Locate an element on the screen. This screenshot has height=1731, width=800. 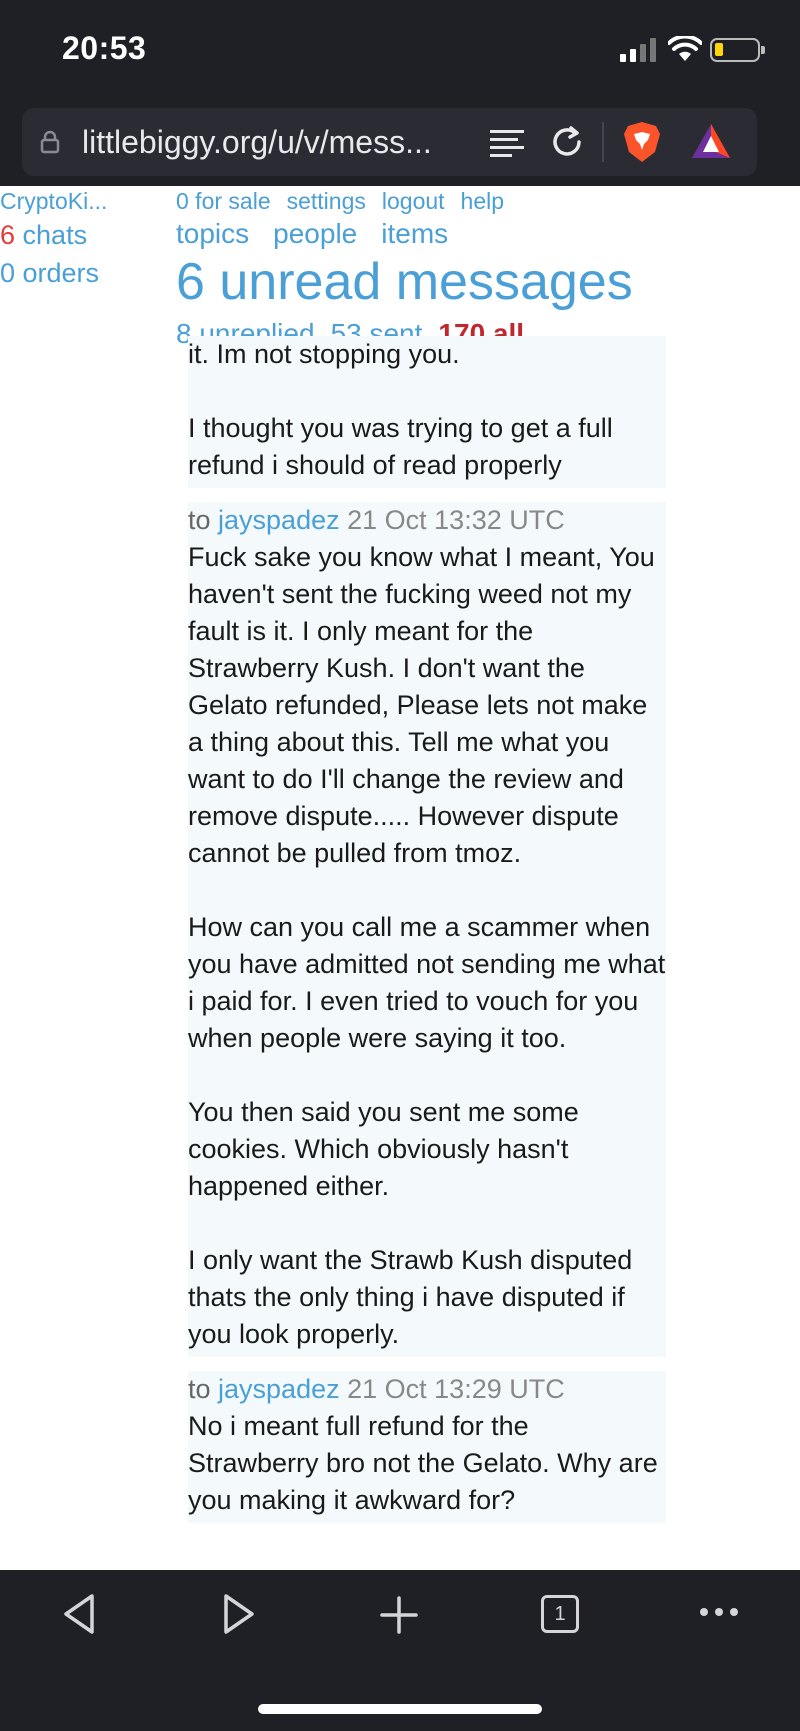
brave-rewards-icon is located at coordinates (711, 141).